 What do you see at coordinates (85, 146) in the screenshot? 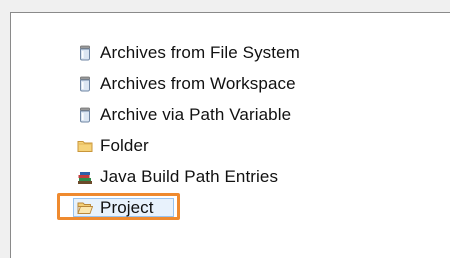
I see `folder-icon` at bounding box center [85, 146].